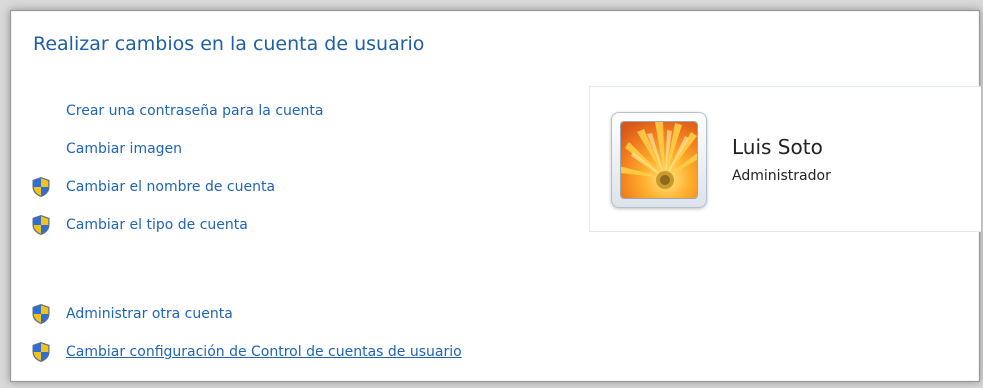 The image size is (983, 388). I want to click on task-manage-other-account: Administrar otra cuenta, so click(132, 314).